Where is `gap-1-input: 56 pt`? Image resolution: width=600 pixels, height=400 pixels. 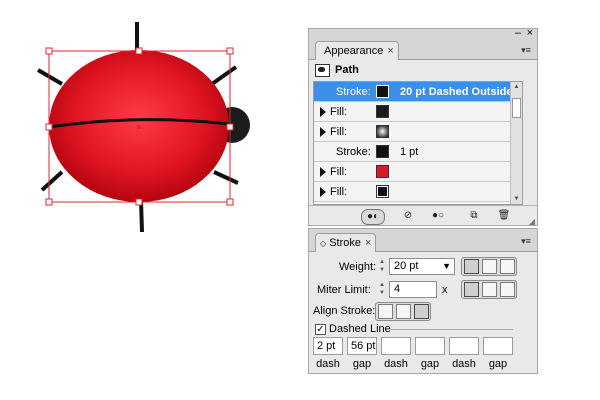
gap-1-input: 56 pt is located at coordinates (362, 346).